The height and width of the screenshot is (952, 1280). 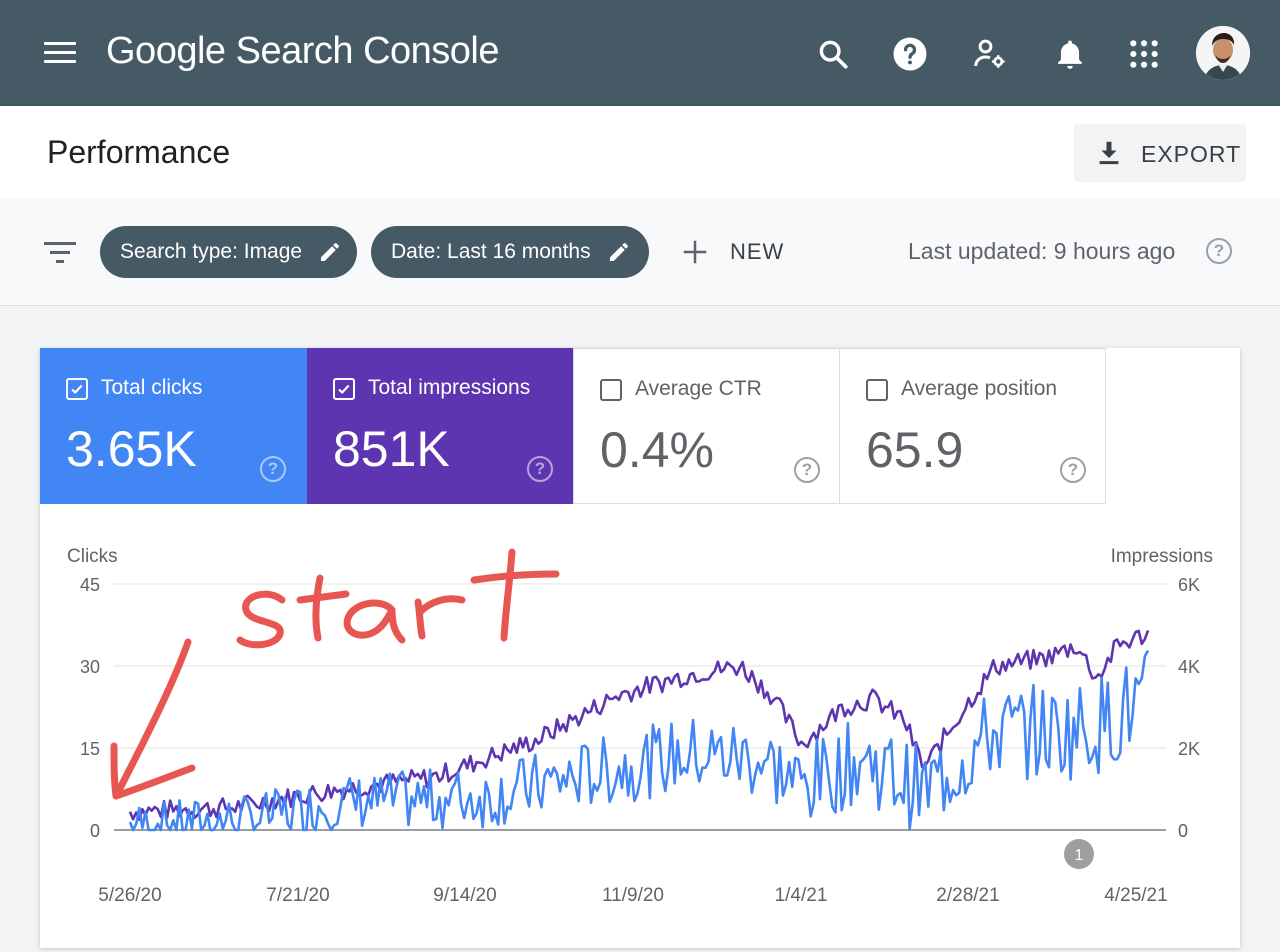 I want to click on y-tick-left: 30, so click(x=90, y=667).